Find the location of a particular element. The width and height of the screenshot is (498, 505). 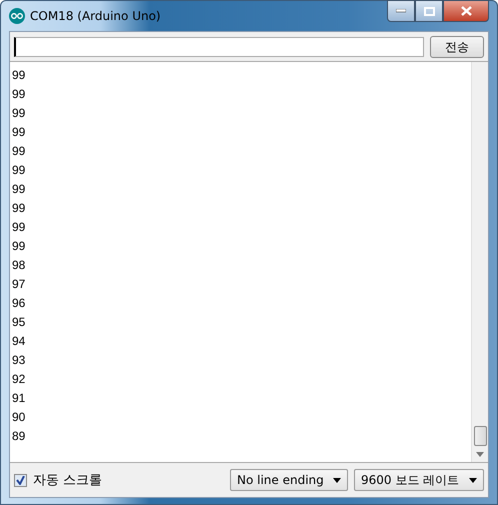

baud-rate-dropdown: 9600 보드 레이트 is located at coordinates (419, 480).